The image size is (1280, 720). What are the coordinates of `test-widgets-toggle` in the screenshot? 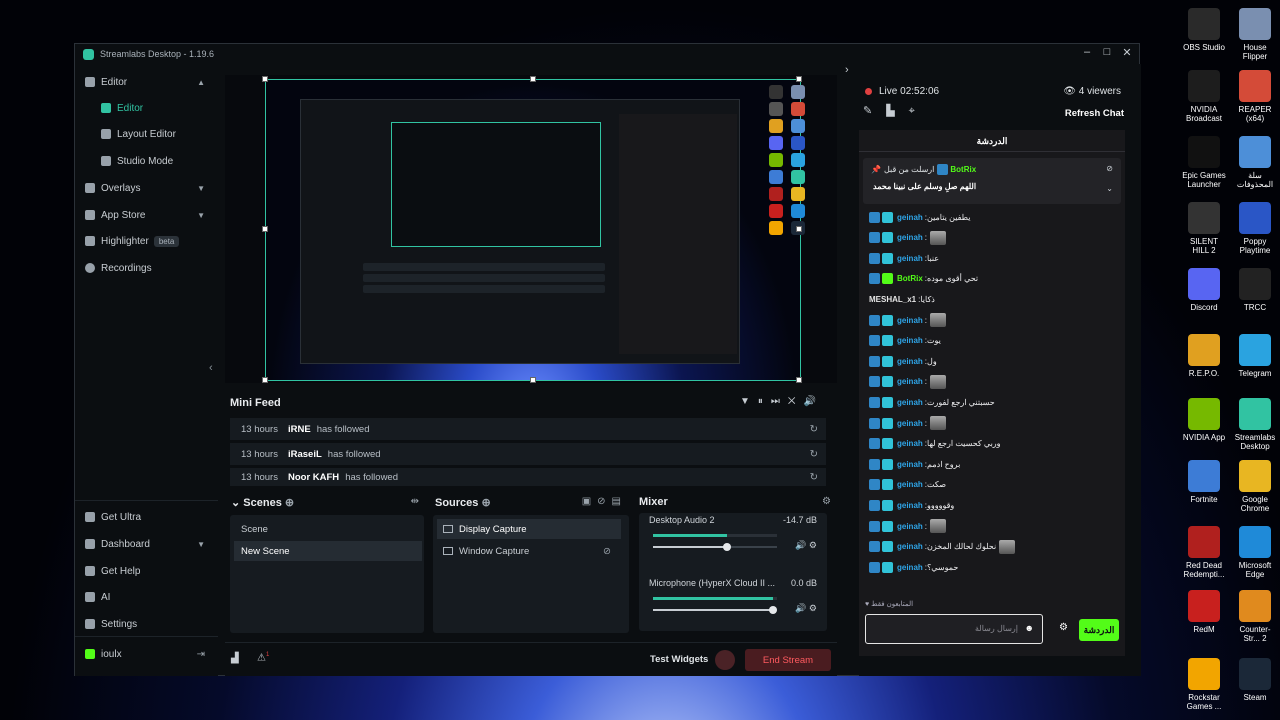 It's located at (725, 660).